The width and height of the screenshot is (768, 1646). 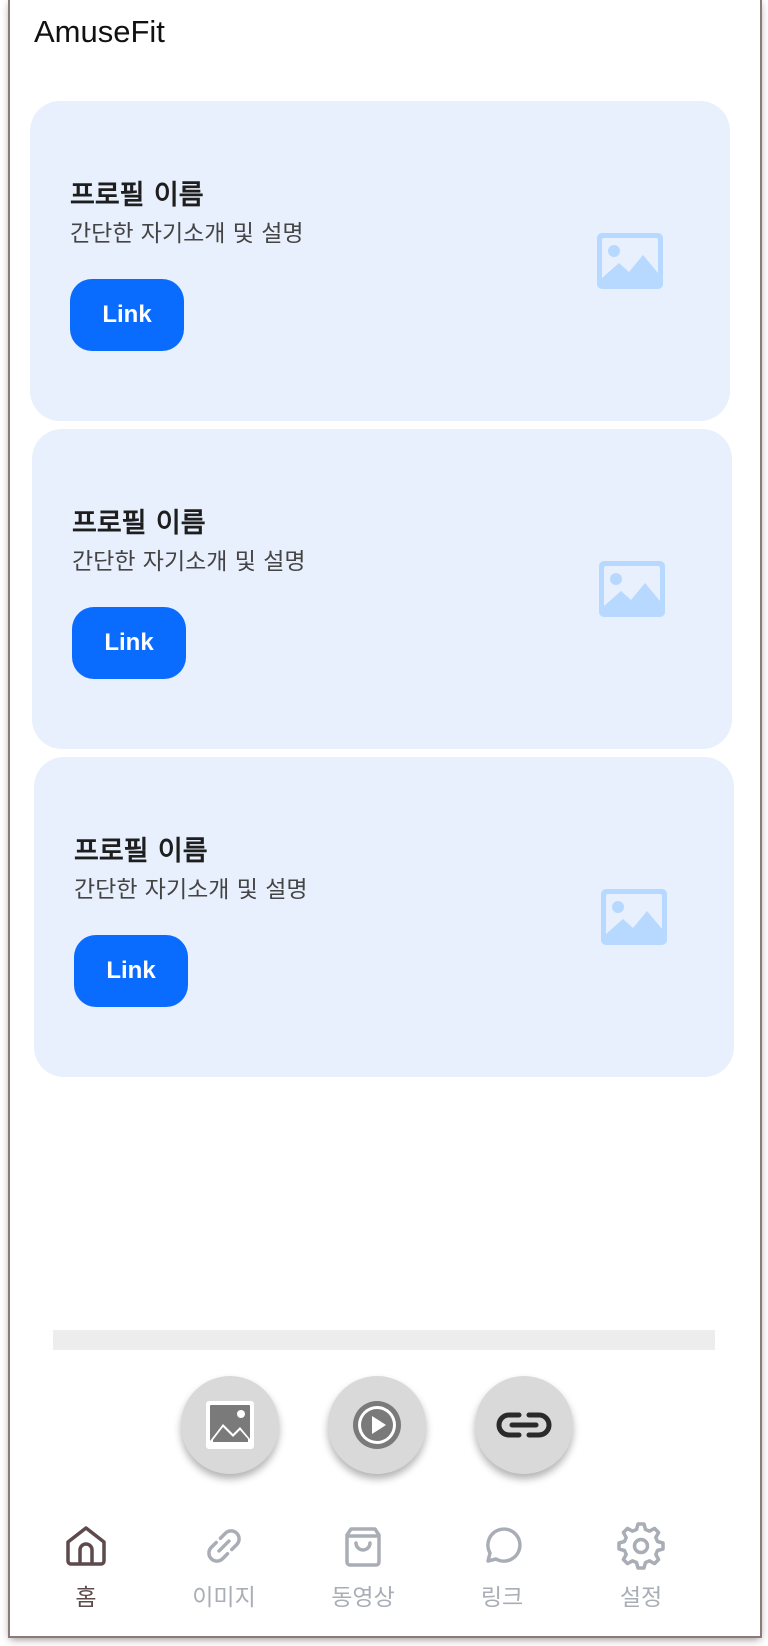 What do you see at coordinates (641, 1598) in the screenshot?
I see `nav-label: 설정` at bounding box center [641, 1598].